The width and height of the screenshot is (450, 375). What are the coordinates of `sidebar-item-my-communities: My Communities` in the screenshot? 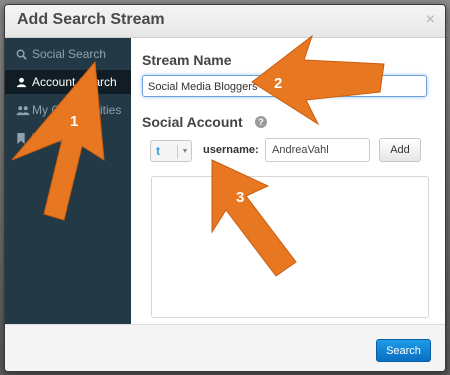 It's located at (68, 110).